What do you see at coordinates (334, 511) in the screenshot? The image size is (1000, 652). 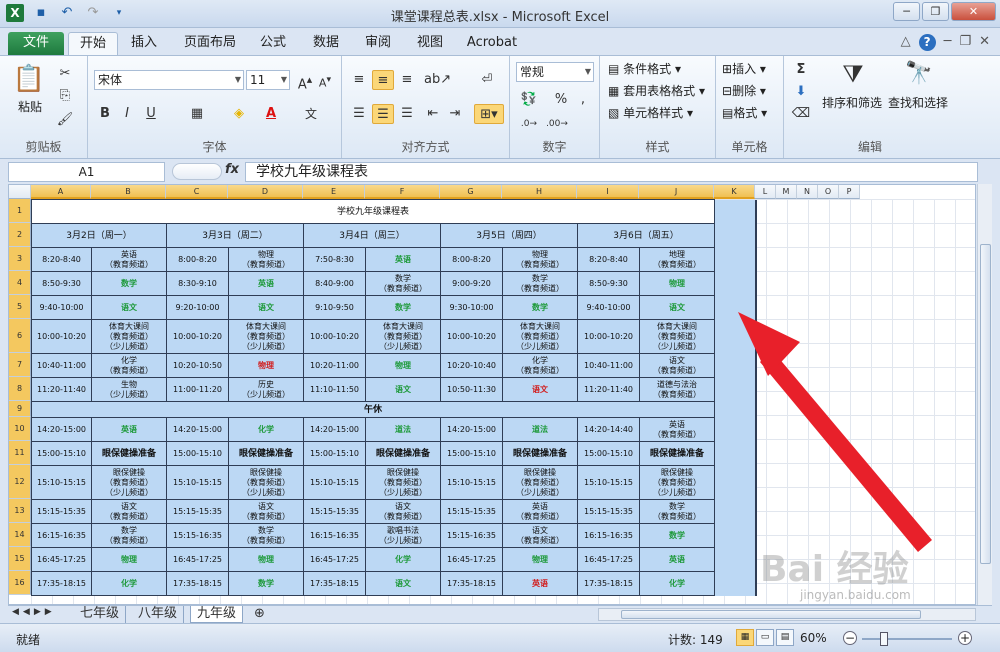 I see `time-cell: 15:15-15:35` at bounding box center [334, 511].